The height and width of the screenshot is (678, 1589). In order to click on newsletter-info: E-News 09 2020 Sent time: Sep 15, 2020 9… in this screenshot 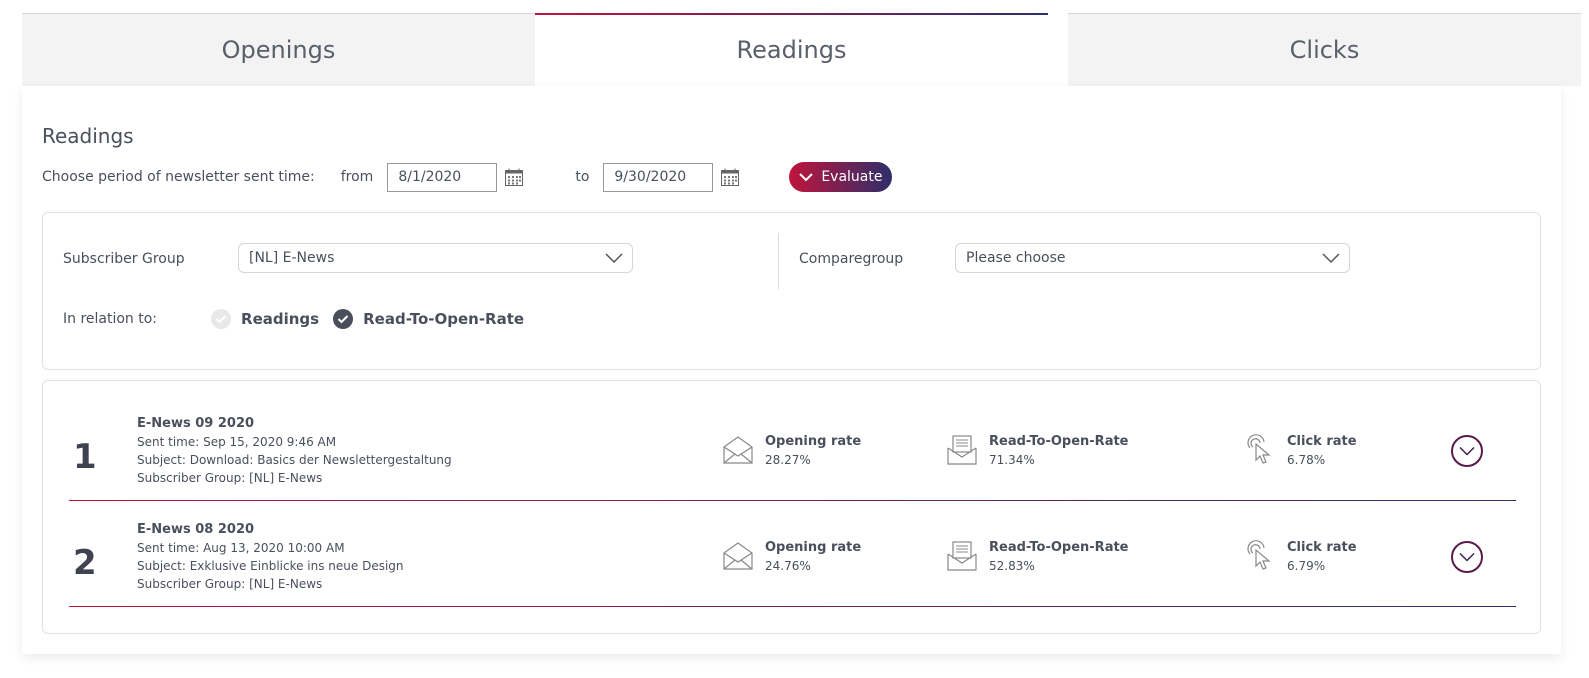, I will do `click(294, 451)`.